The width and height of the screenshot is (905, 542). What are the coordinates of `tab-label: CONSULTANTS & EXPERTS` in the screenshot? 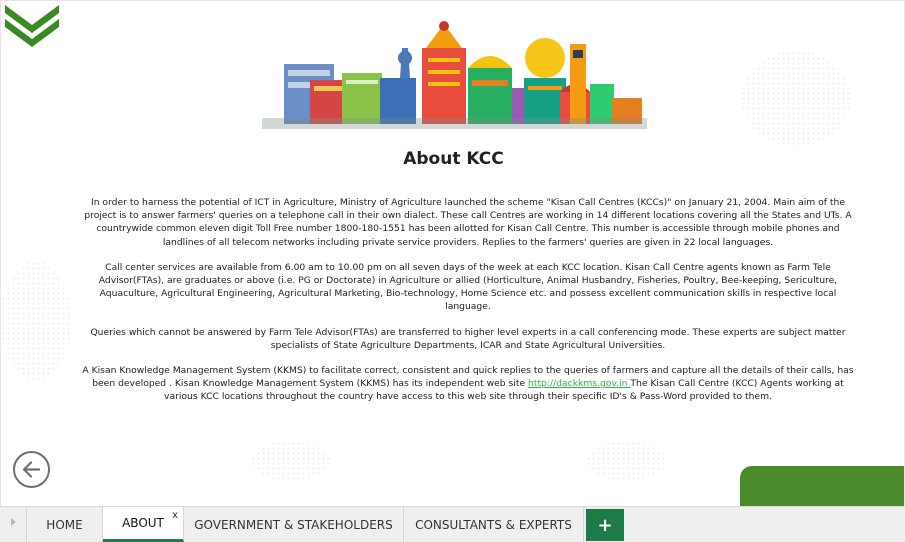 It's located at (493, 524).